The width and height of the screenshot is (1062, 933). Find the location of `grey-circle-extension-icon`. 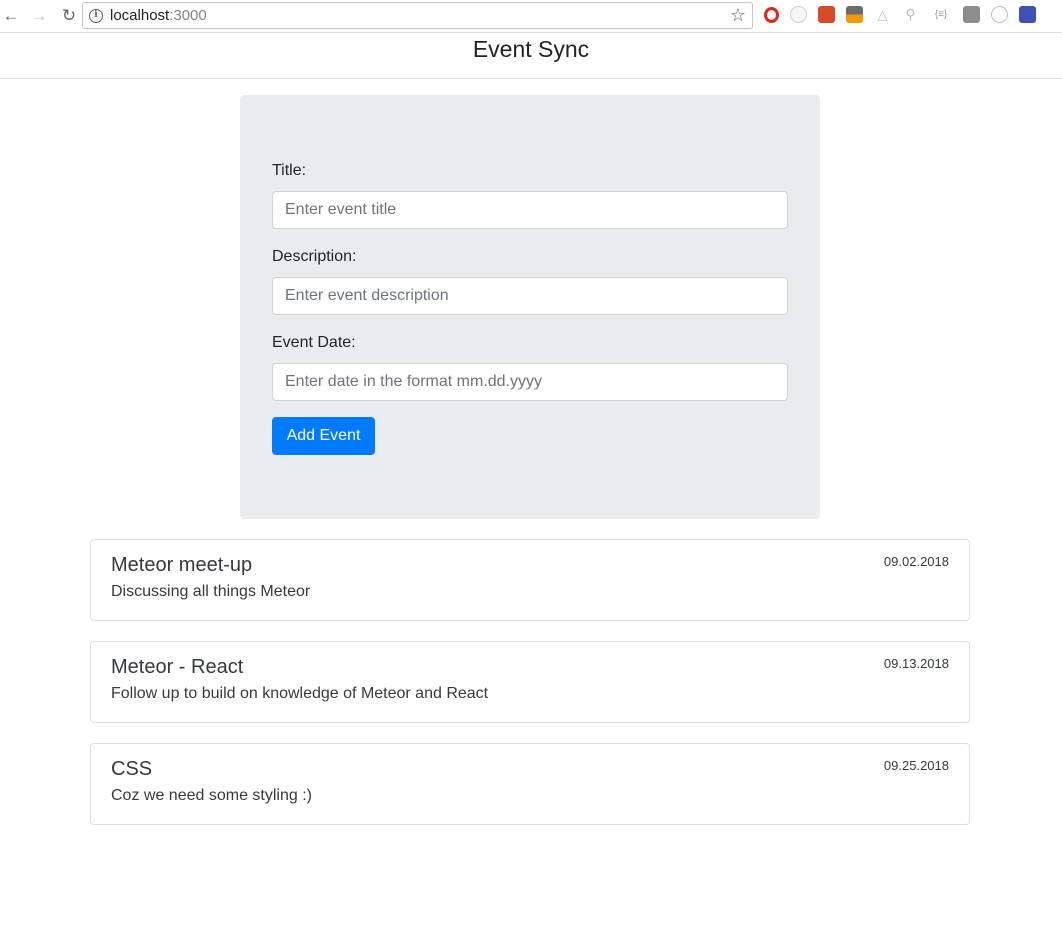

grey-circle-extension-icon is located at coordinates (798, 14).